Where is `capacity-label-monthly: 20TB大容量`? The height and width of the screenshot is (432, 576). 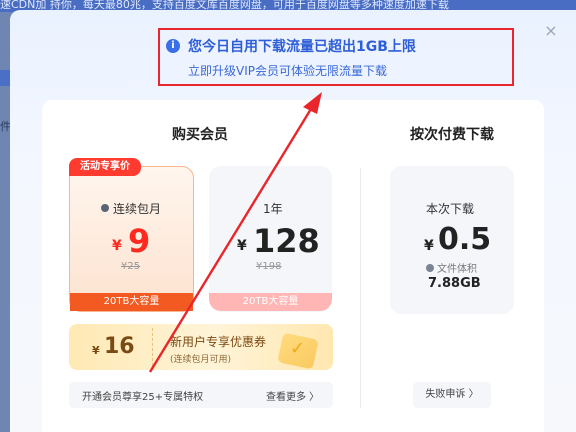 capacity-label-monthly: 20TB大容量 is located at coordinates (131, 302).